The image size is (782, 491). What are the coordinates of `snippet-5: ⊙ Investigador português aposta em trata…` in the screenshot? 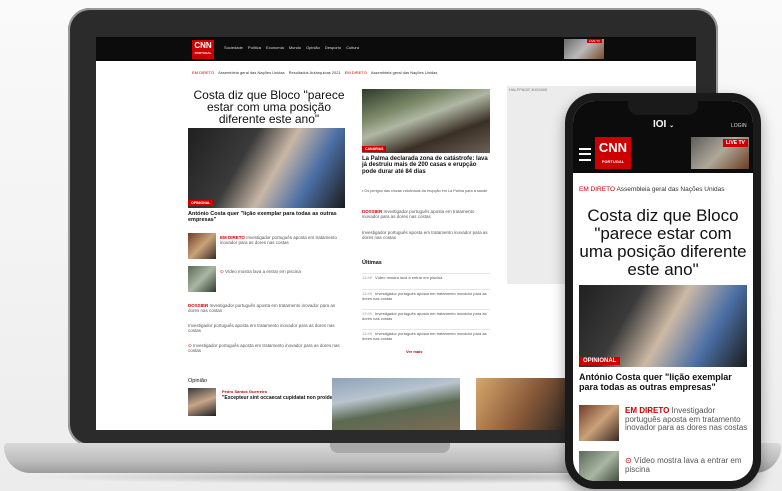 It's located at (266, 348).